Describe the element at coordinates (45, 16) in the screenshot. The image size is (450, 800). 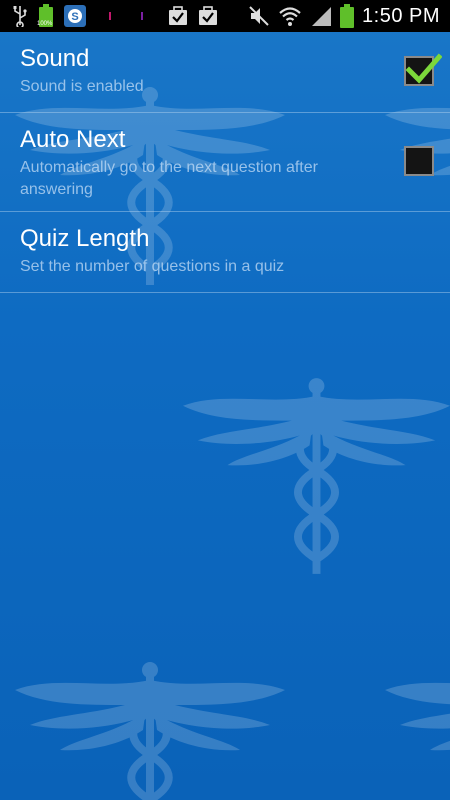
I see `battery-small-icon: 100%` at that location.